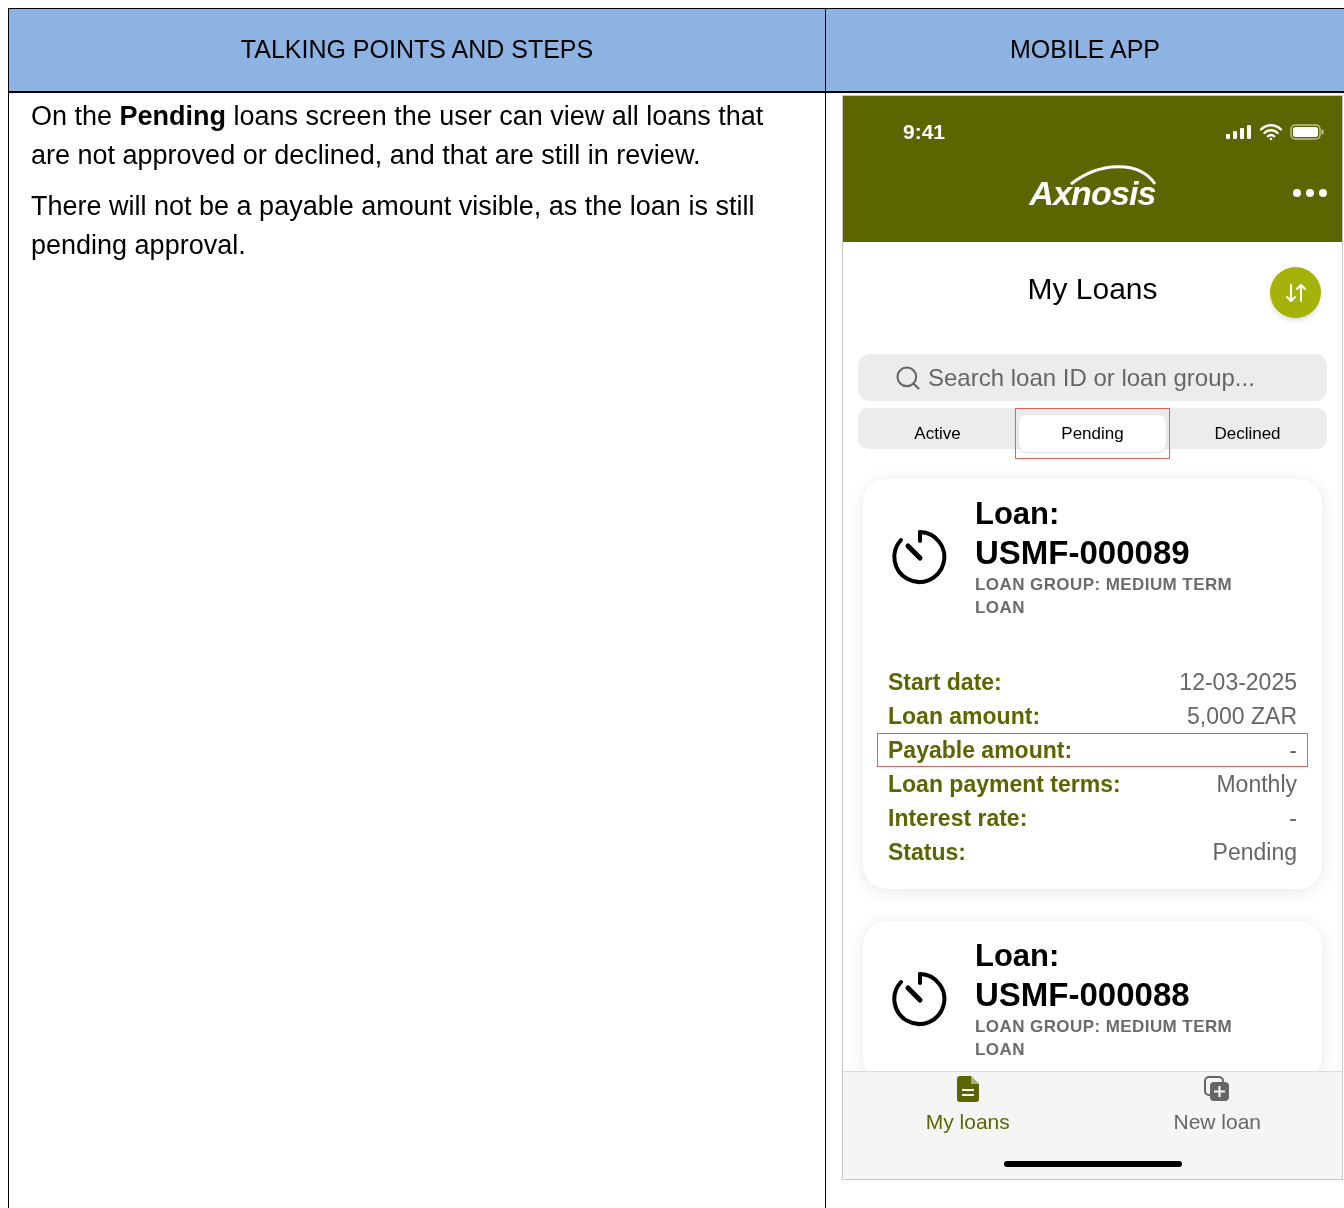  What do you see at coordinates (945, 682) in the screenshot?
I see `field-label: Start date:` at bounding box center [945, 682].